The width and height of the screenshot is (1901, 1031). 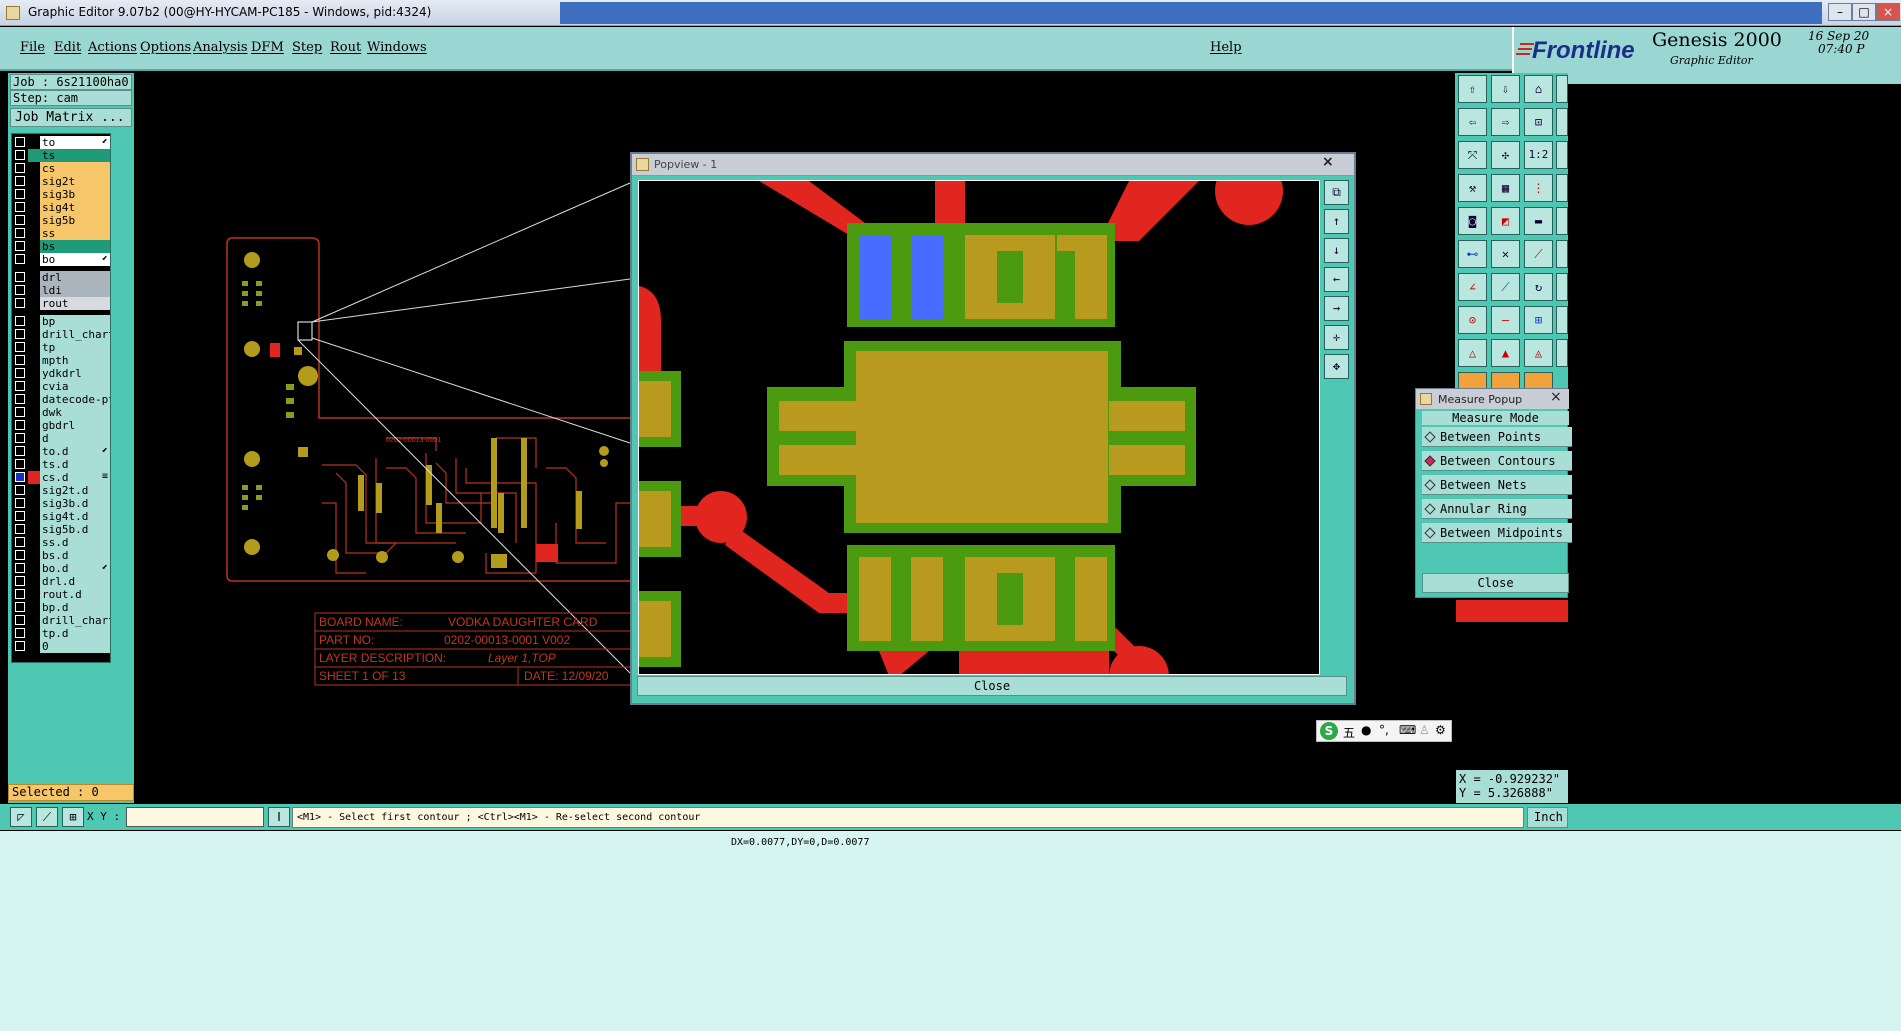 I want to click on layer-name: ldi, so click(x=75, y=290).